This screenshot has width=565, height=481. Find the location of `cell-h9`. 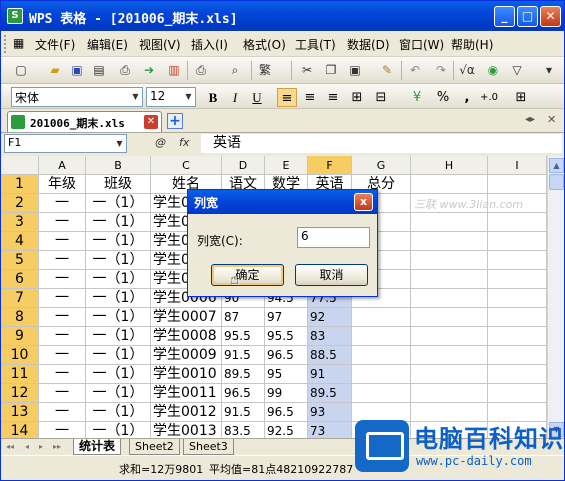

cell-h9 is located at coordinates (449, 336).